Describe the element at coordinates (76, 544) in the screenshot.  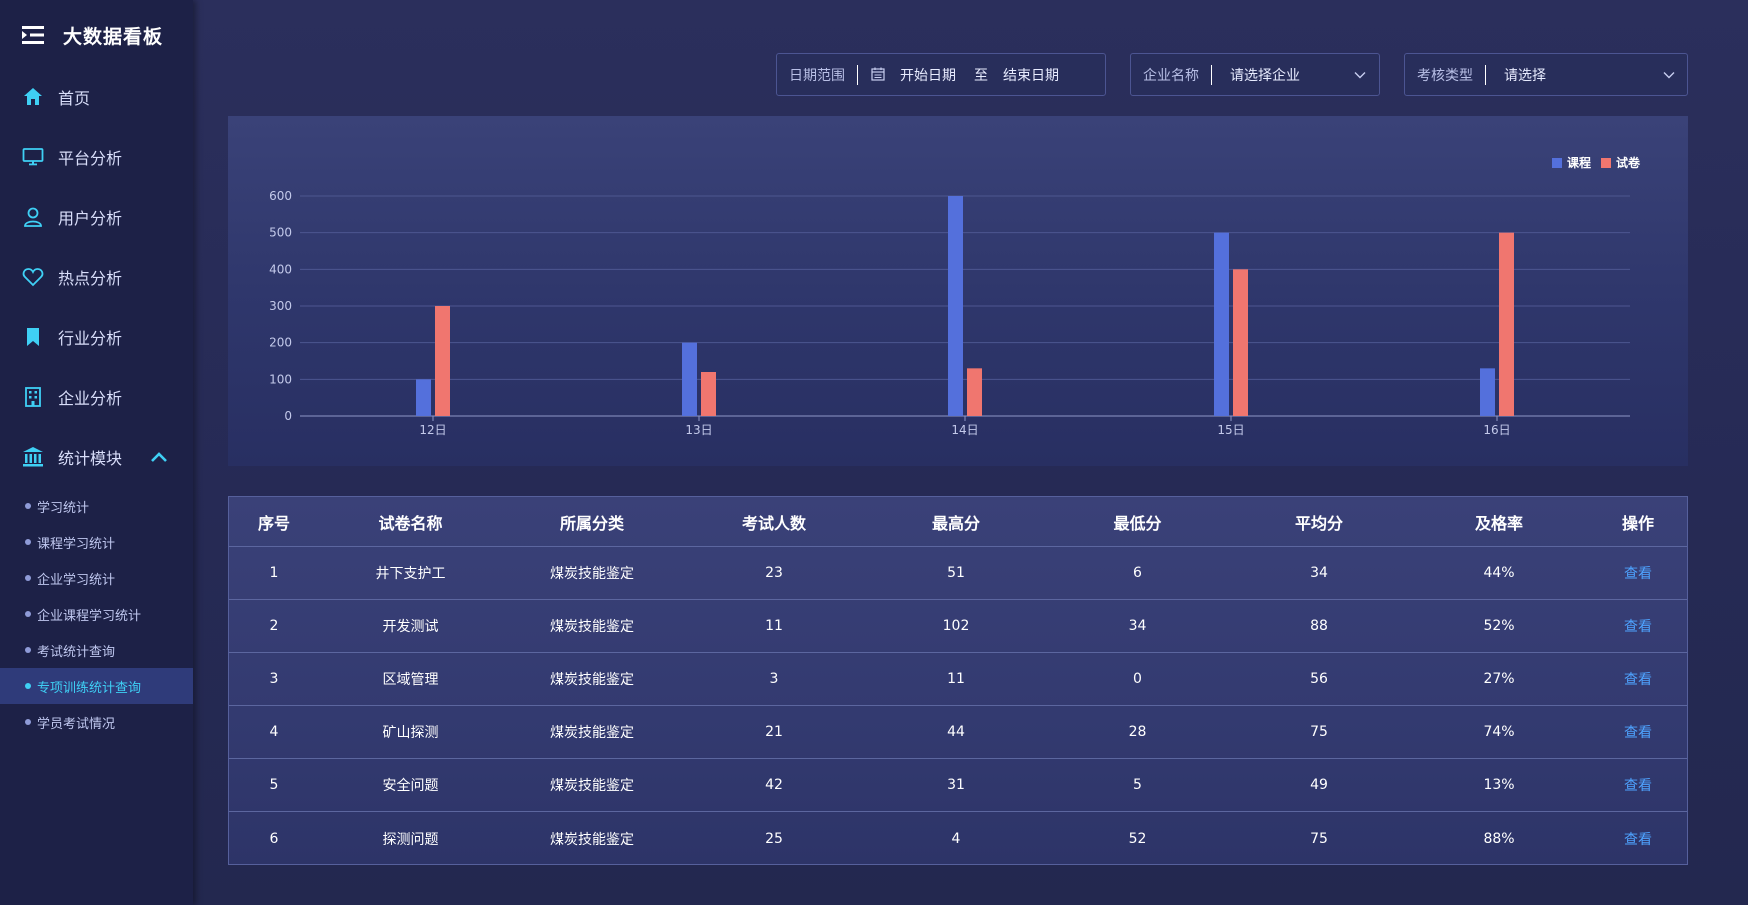
I see `sub-item-label: 课程学习统计` at that location.